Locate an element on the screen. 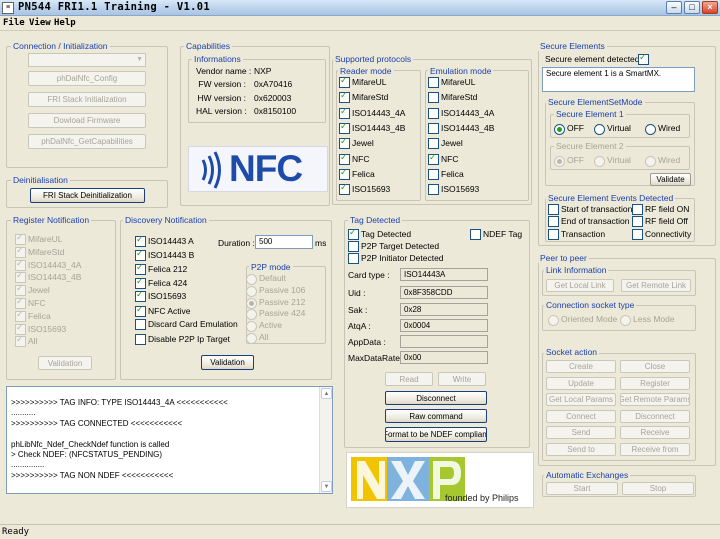 This screenshot has height=539, width=720. tag-detected-checkbox: Tag Detected is located at coordinates (379, 233).